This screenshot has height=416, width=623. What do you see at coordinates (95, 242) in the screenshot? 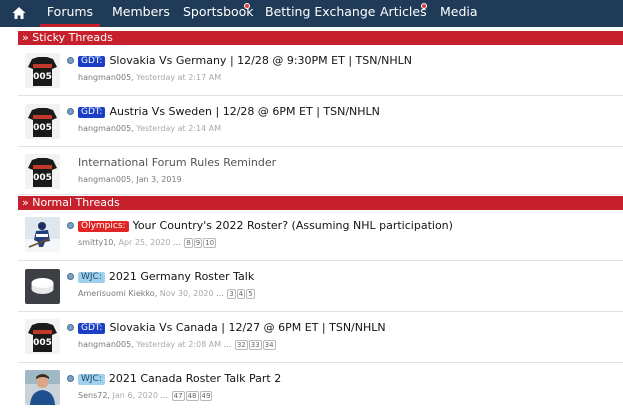
I see `thread-author: smitty10` at bounding box center [95, 242].